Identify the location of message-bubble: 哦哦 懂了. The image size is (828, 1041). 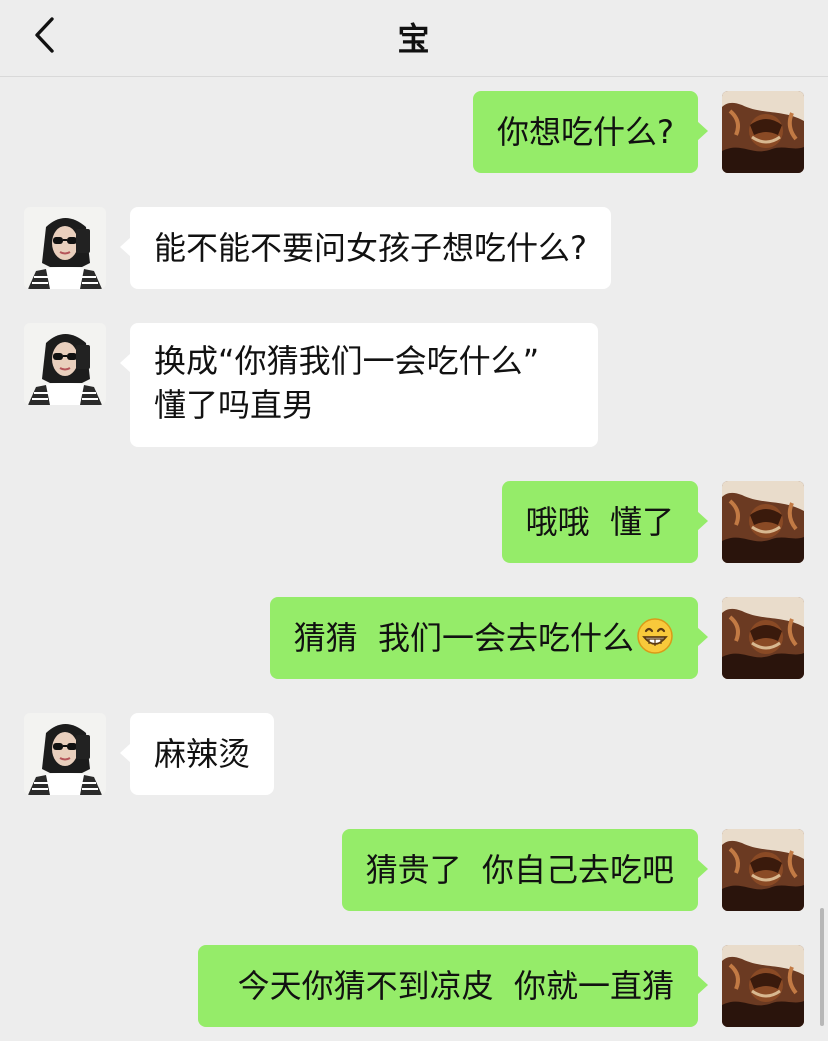
(605, 522).